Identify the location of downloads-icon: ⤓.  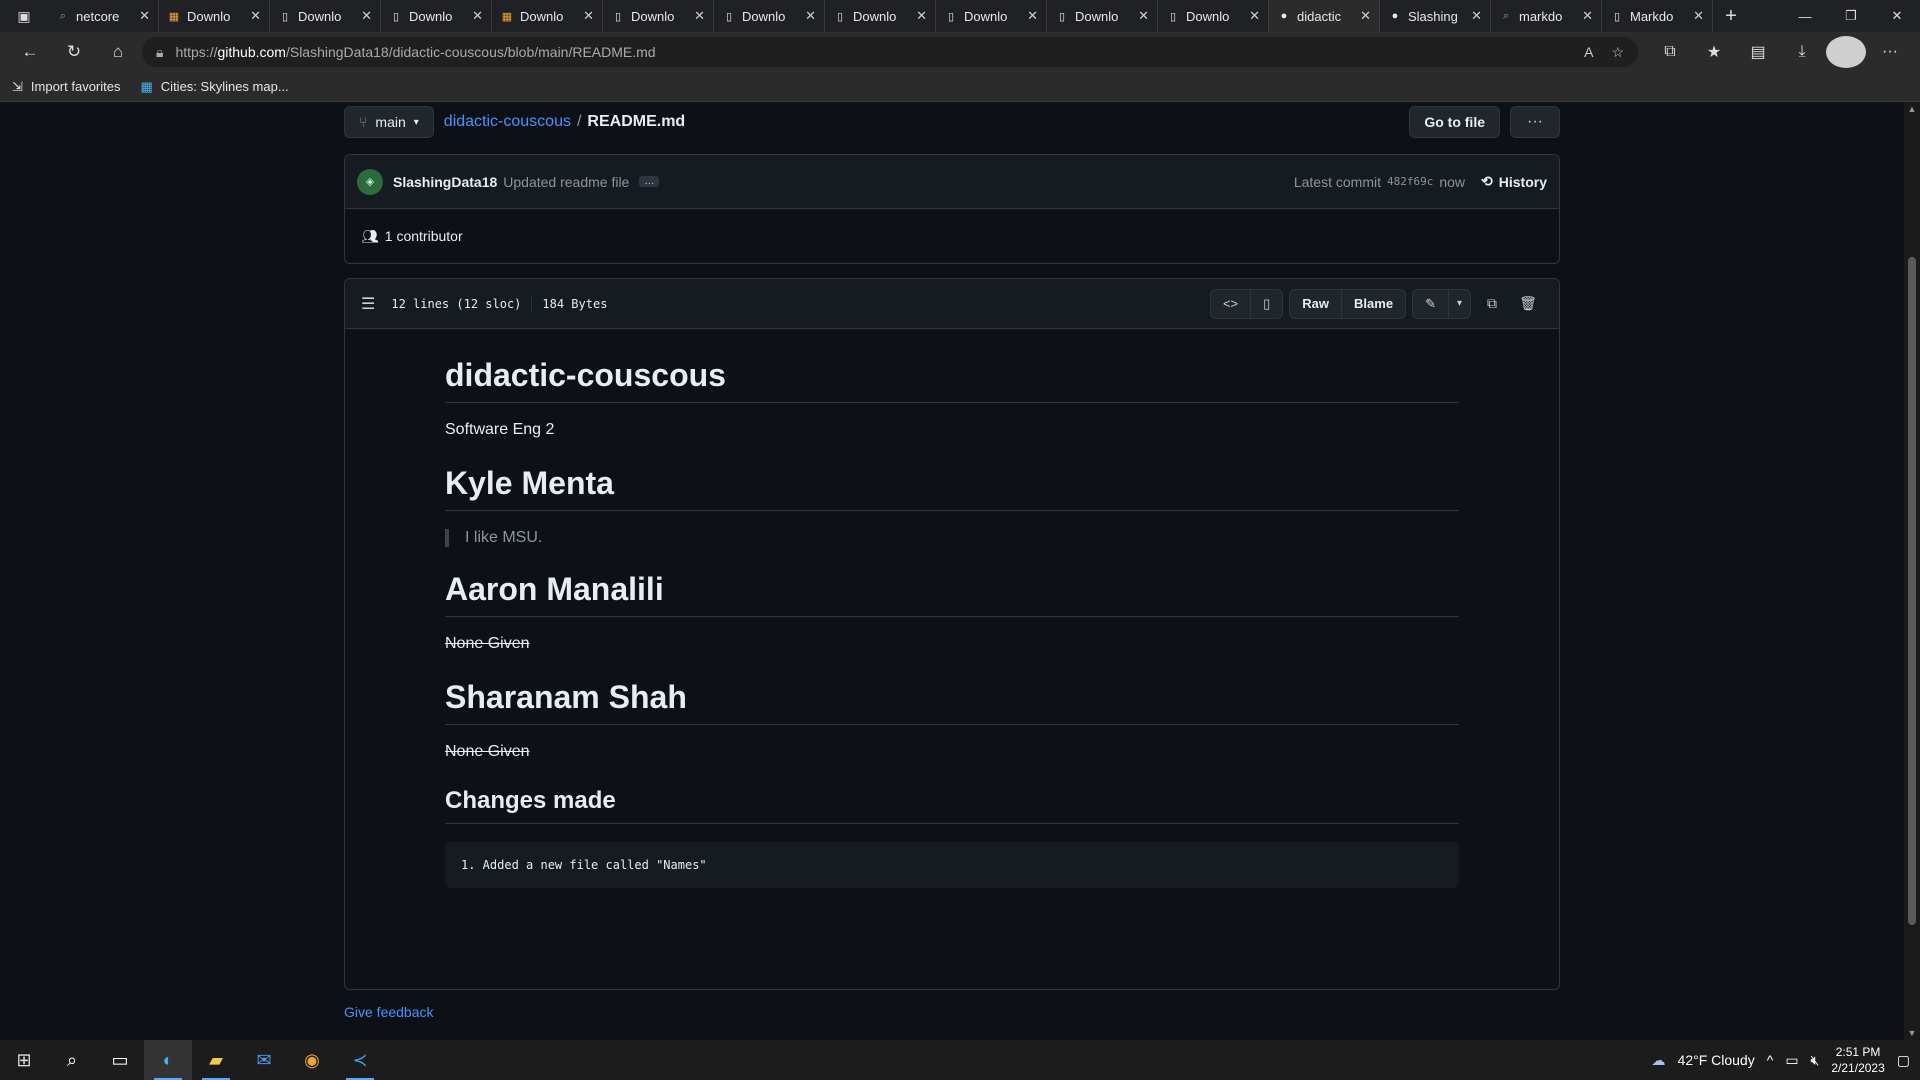
(1802, 52).